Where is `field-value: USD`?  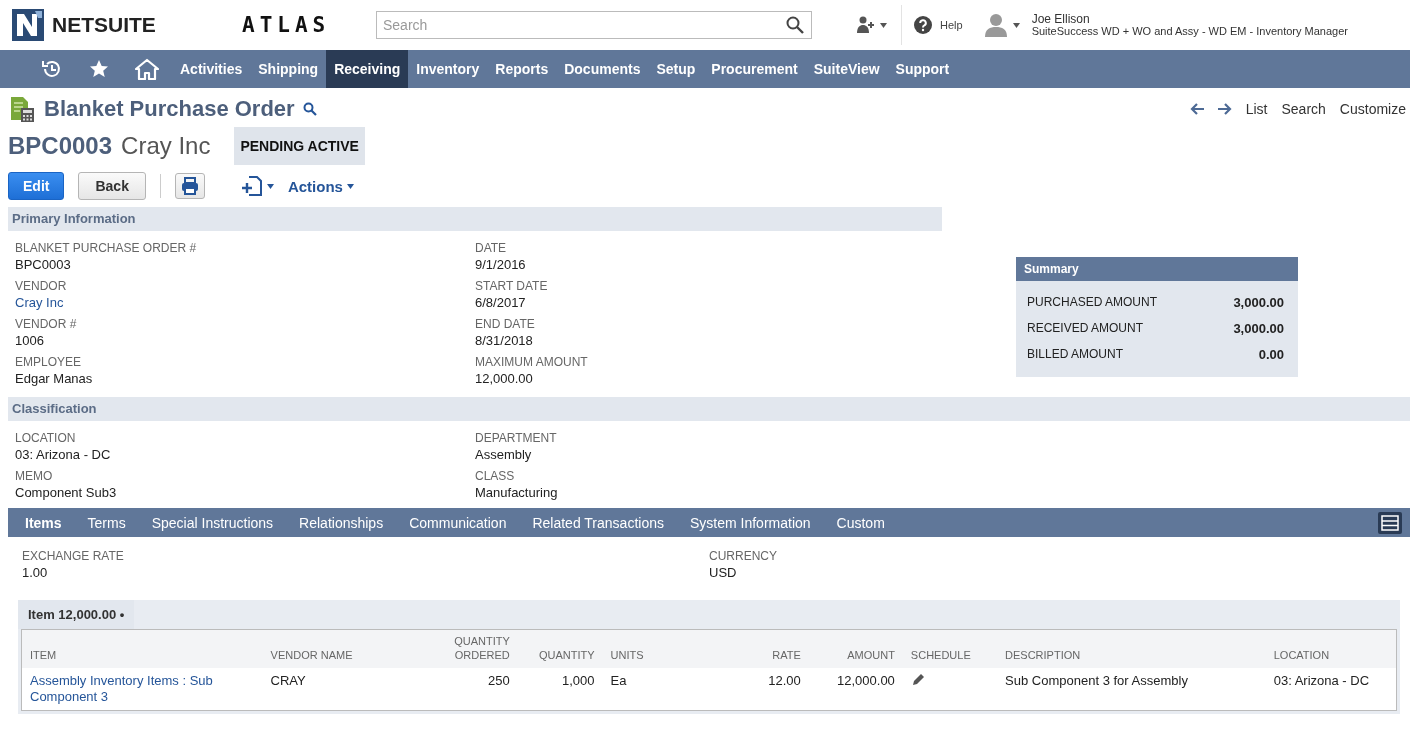 field-value: USD is located at coordinates (723, 573).